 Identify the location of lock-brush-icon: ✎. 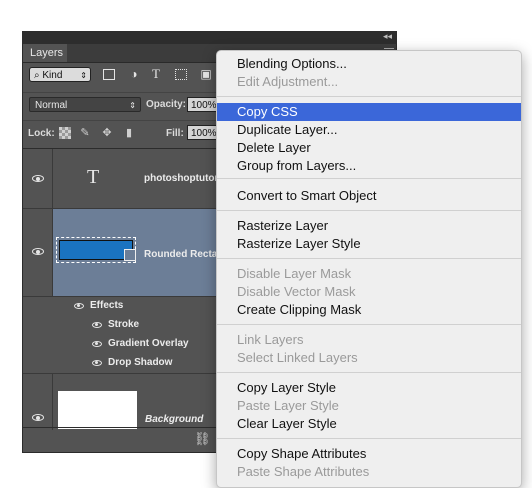
(85, 133).